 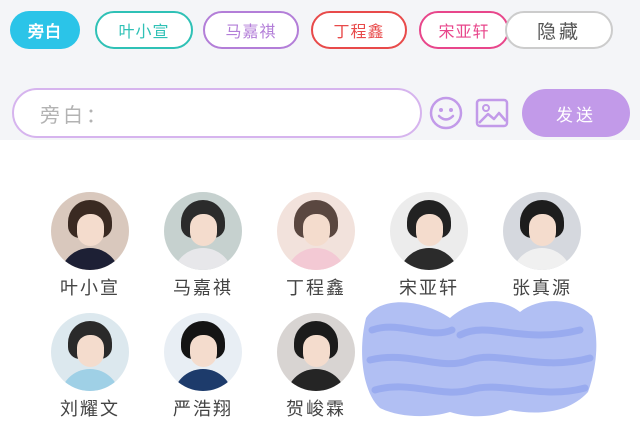 What do you see at coordinates (203, 409) in the screenshot?
I see `character-name: 严浩翔` at bounding box center [203, 409].